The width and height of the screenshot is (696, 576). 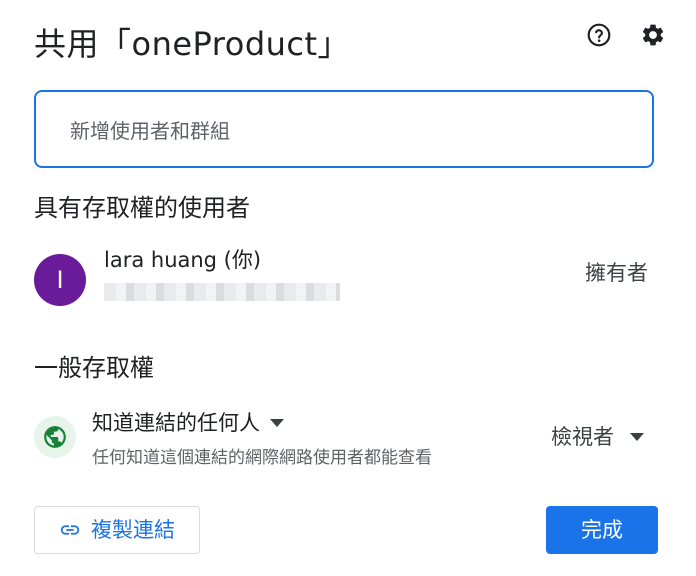 I want to click on copy-link-label: 複製連結, so click(x=133, y=530).